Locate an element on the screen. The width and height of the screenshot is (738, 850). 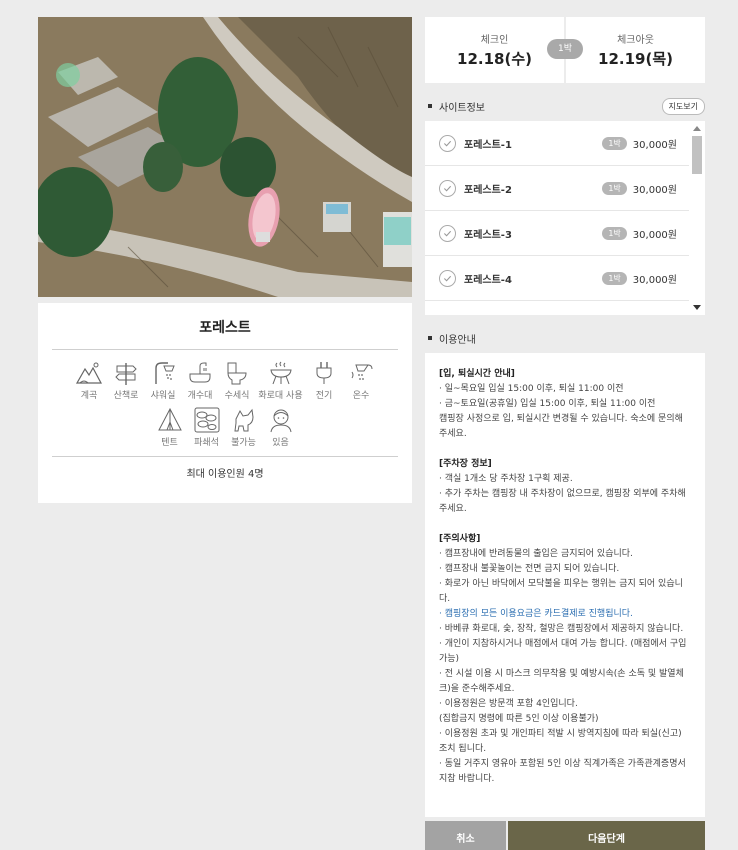
site-row: 포레스트-1 1박 30,000원 is located at coordinates (557, 143).